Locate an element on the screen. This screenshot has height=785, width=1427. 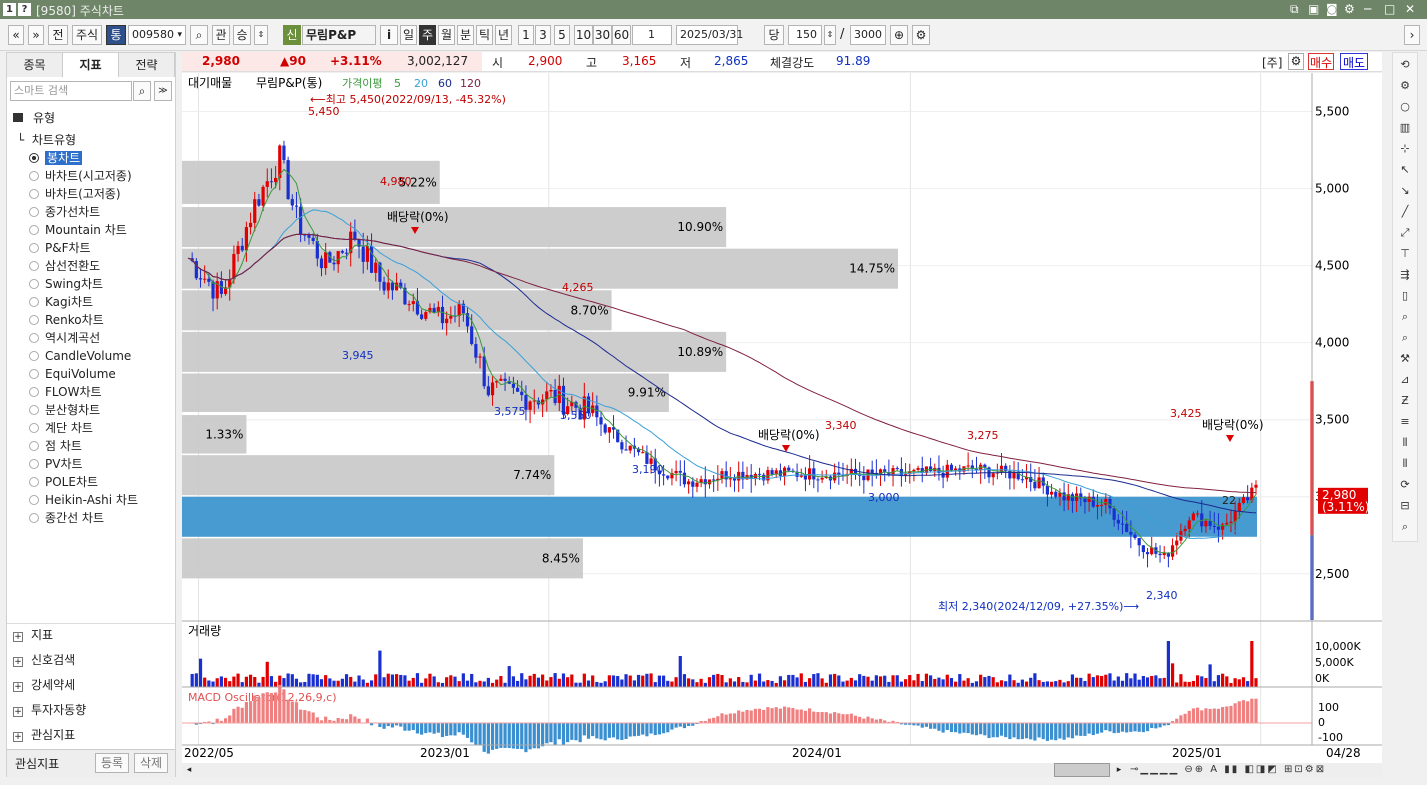
screenshot-icon: ◙ is located at coordinates (1332, 9).